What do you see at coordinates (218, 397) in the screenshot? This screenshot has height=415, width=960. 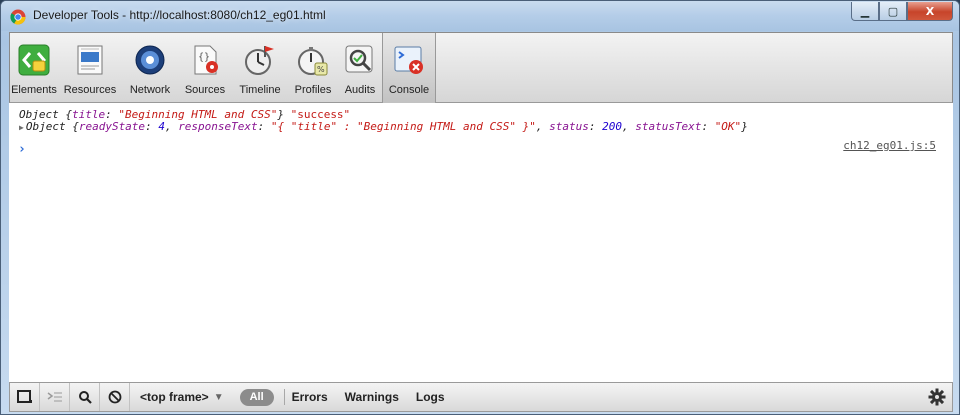 I see `dropdown-arrow-icon: ▼` at bounding box center [218, 397].